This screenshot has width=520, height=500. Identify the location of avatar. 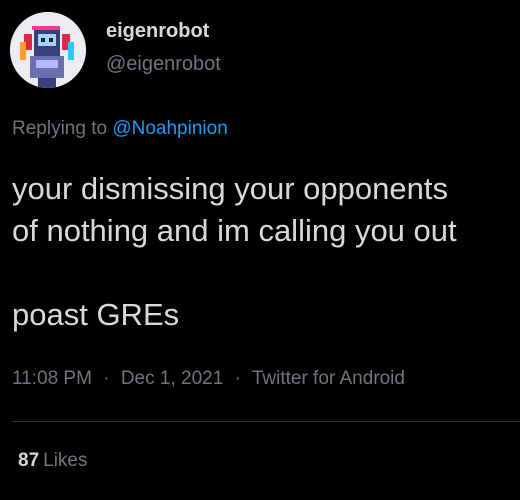
(48, 50).